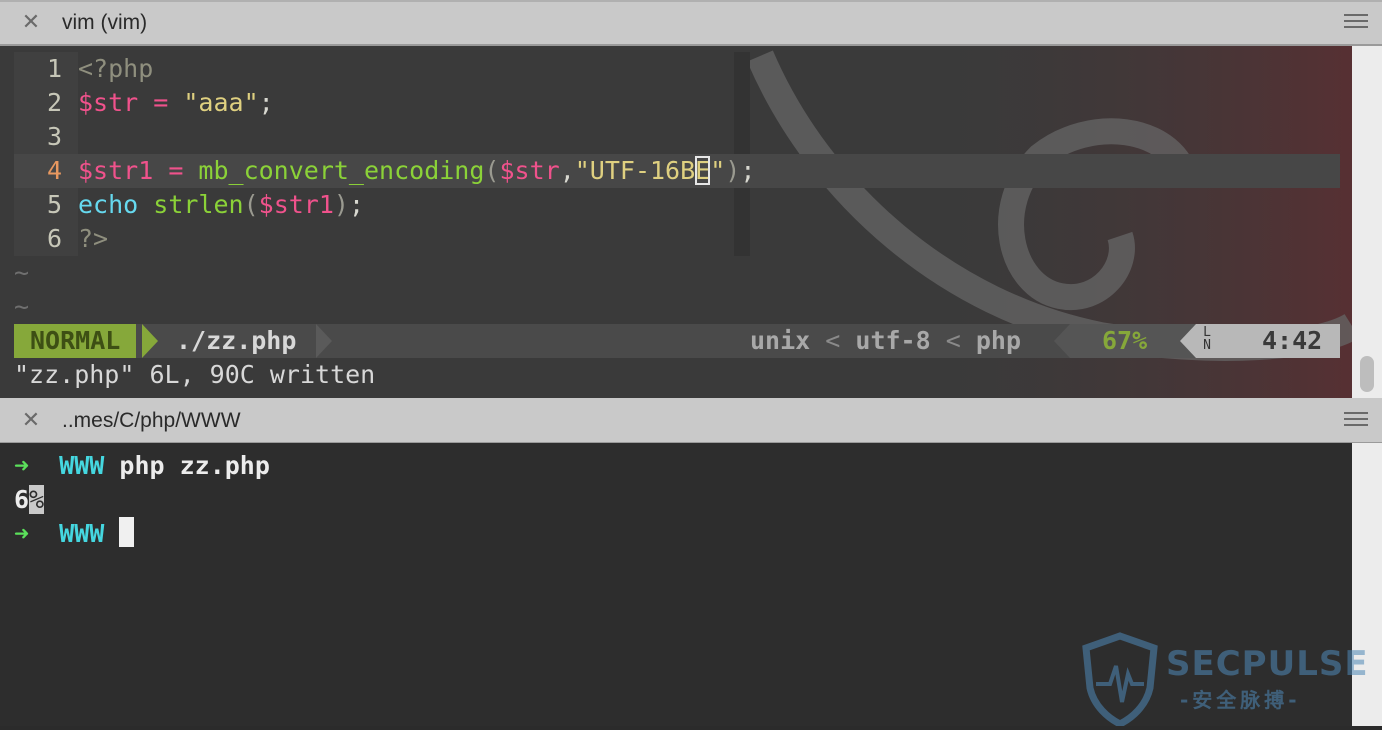  What do you see at coordinates (677, 137) in the screenshot?
I see `code-line: 3` at bounding box center [677, 137].